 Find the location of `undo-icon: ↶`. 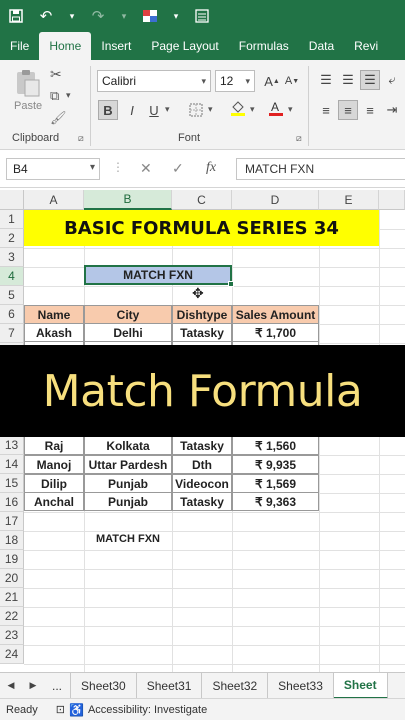

undo-icon: ↶ is located at coordinates (46, 16).